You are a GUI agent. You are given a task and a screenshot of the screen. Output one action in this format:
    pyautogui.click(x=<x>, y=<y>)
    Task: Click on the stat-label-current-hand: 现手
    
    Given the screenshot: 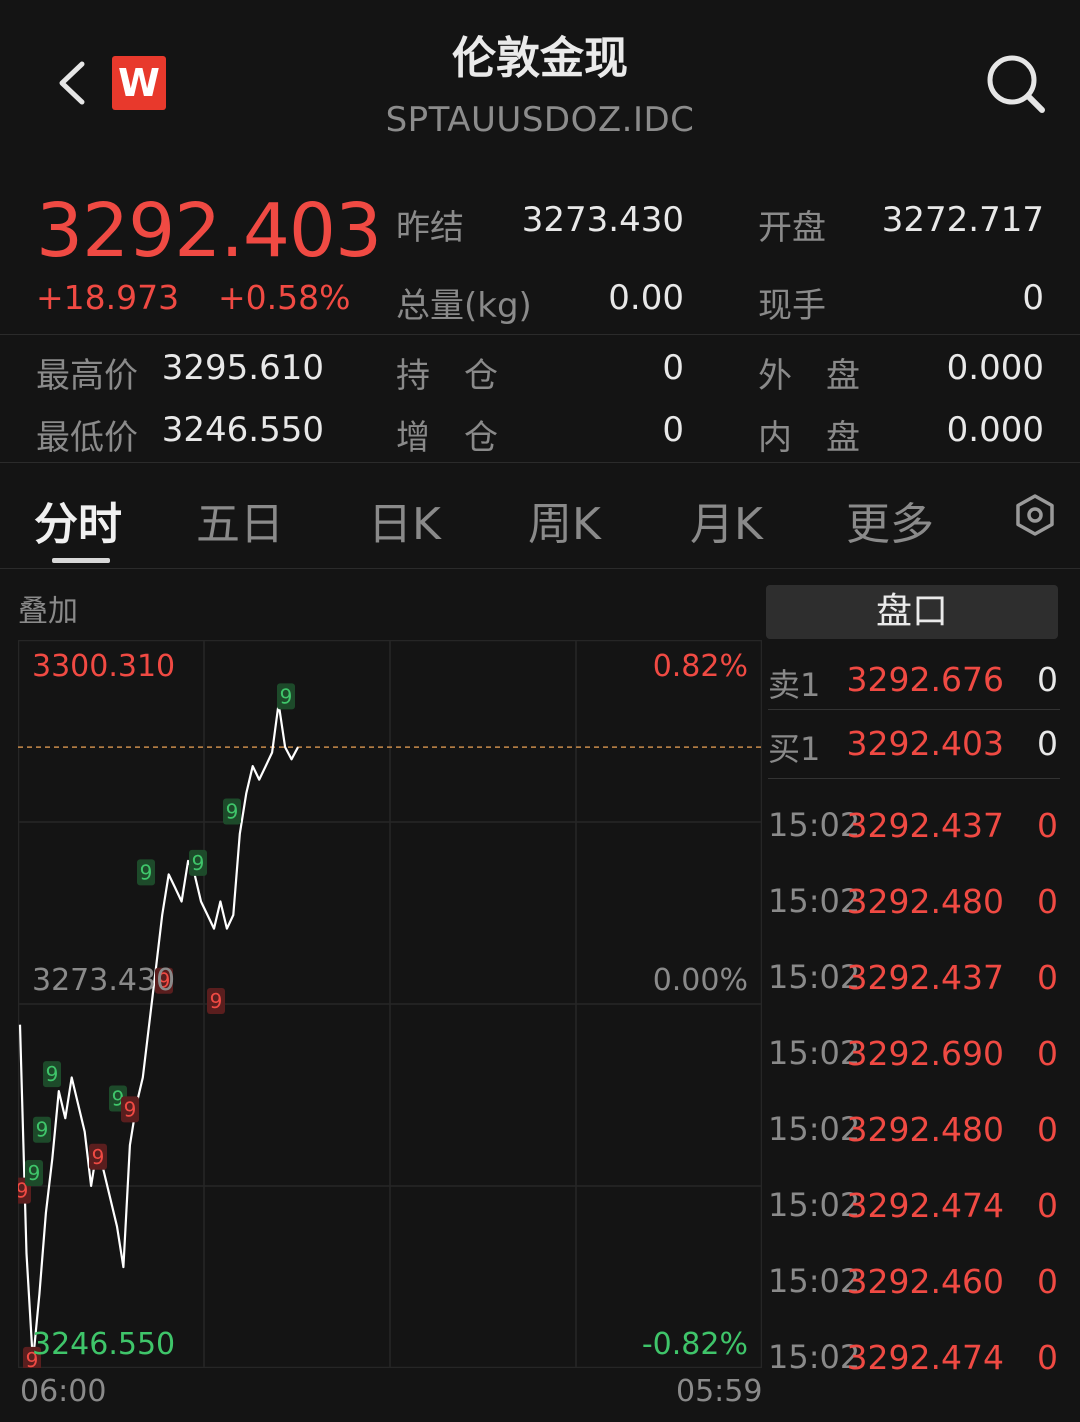 What is the action you would take?
    pyautogui.click(x=792, y=306)
    